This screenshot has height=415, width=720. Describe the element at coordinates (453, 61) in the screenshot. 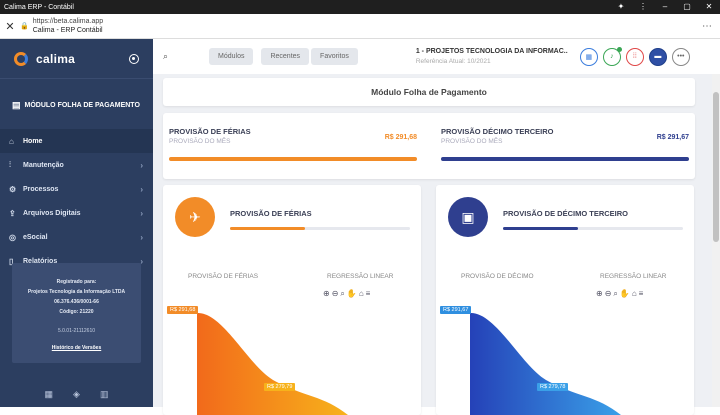

I see `reference-period: Referência Atual: 10/2021` at that location.